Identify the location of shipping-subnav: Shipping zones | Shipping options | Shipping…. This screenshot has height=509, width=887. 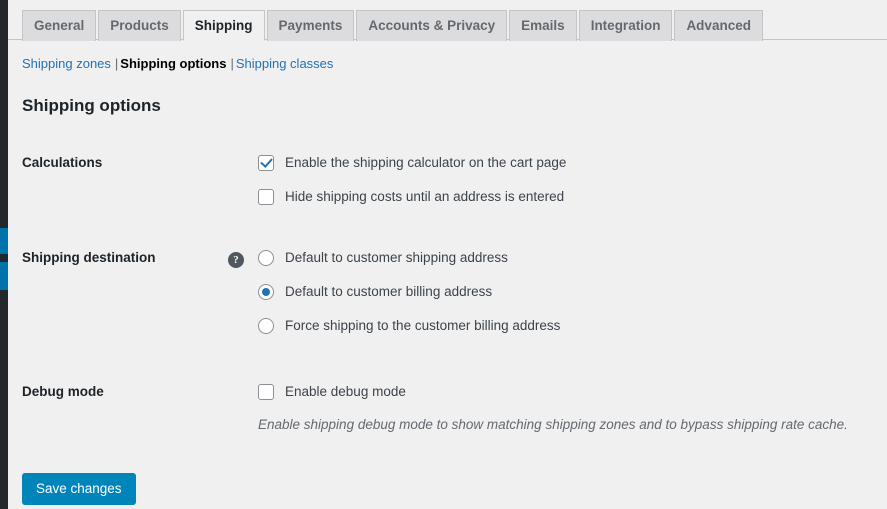
(447, 58).